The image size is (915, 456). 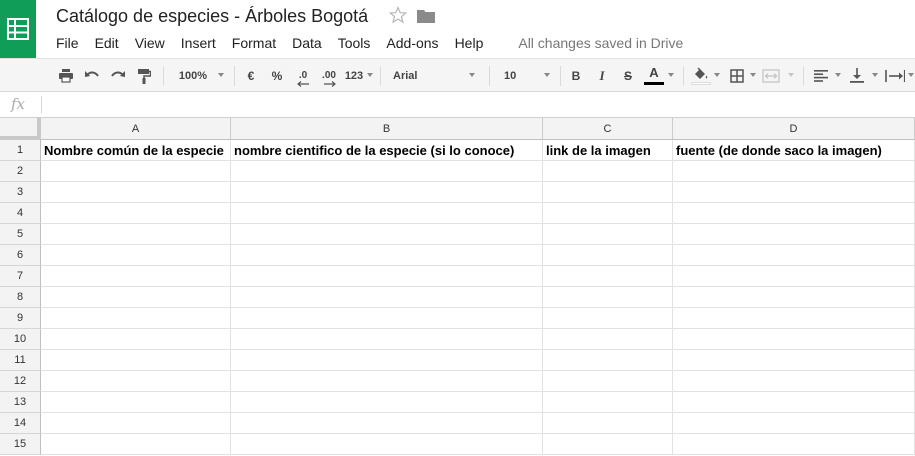 I want to click on menu-format: Format, so click(x=254, y=43).